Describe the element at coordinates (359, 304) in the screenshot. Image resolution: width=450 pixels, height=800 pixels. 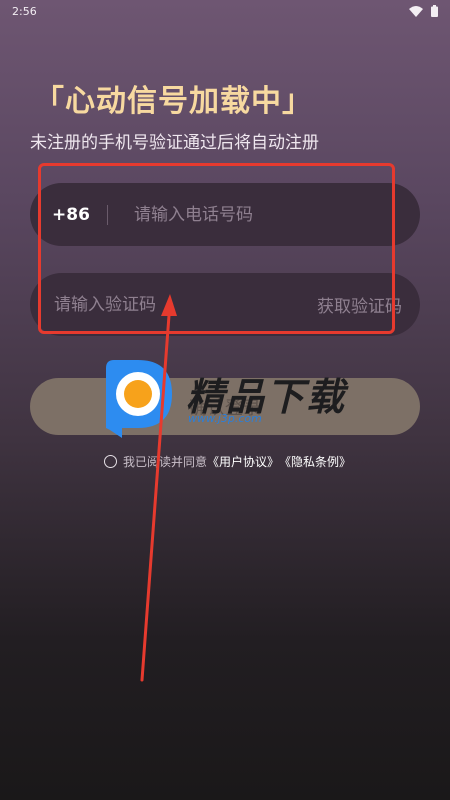
I see `get-code-button: 获取验证码` at that location.